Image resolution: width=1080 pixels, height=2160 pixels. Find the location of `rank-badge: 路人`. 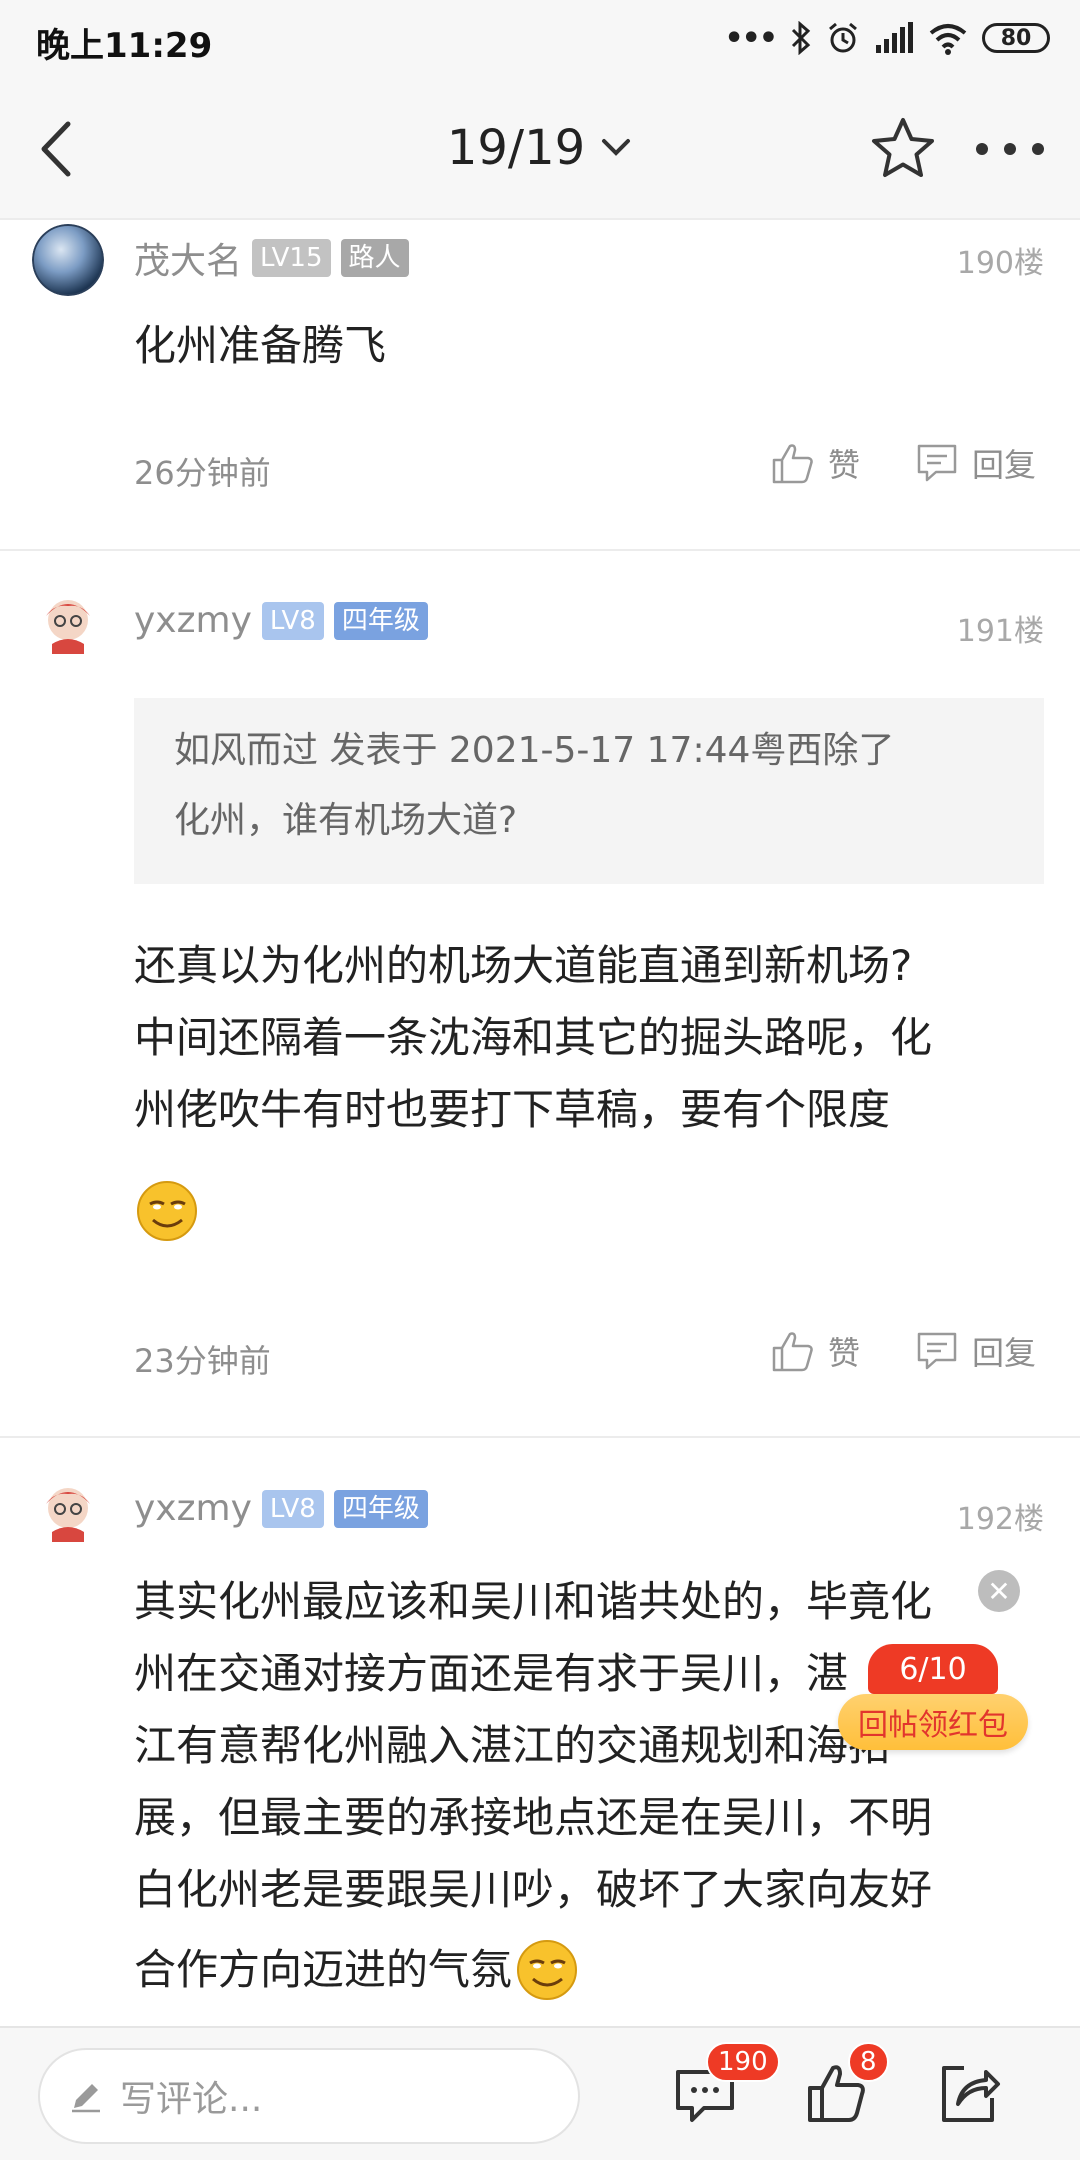

rank-badge: 路人 is located at coordinates (374, 258).